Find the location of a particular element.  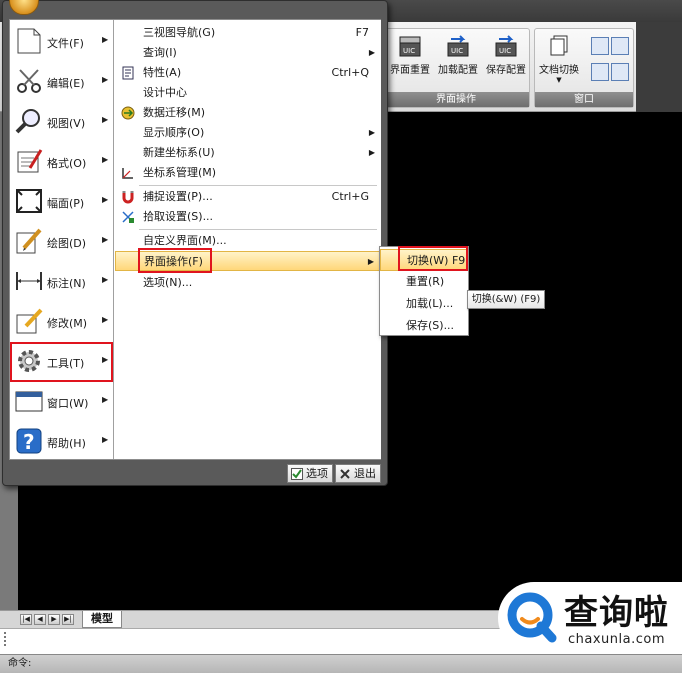

command-grip is located at coordinates (5, 639).